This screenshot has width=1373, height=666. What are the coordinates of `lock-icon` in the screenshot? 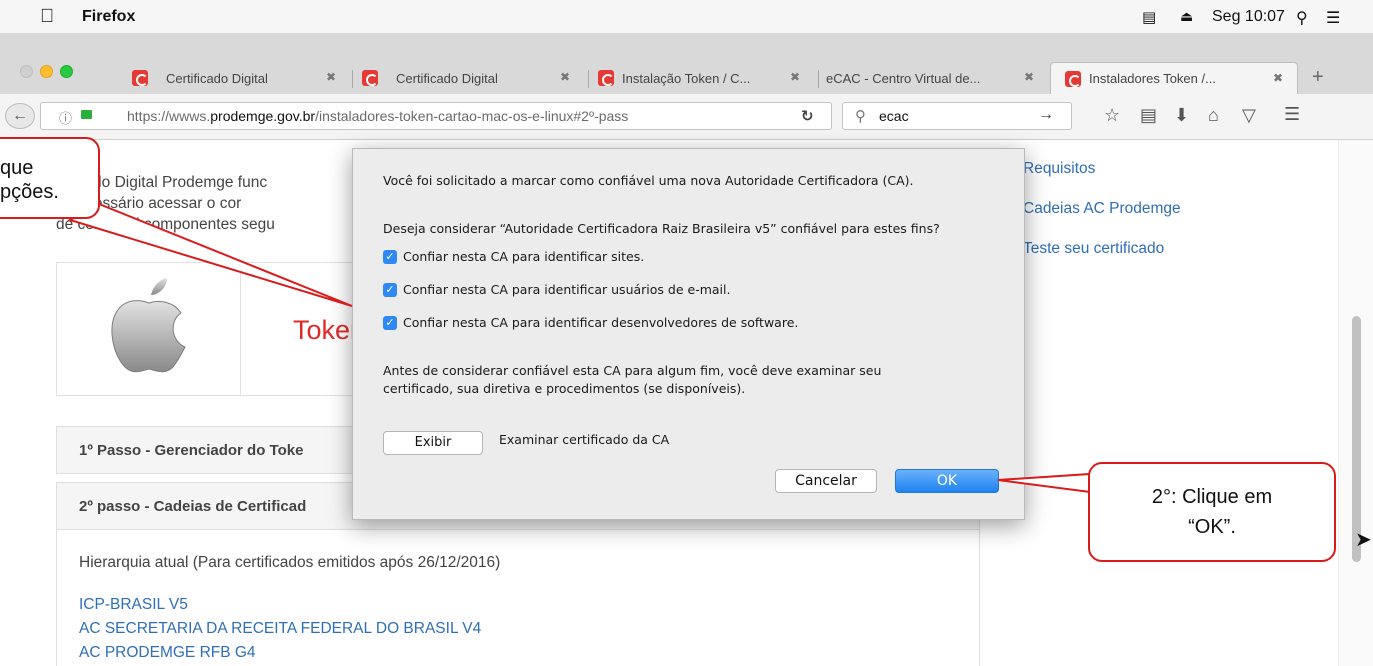 It's located at (86, 114).